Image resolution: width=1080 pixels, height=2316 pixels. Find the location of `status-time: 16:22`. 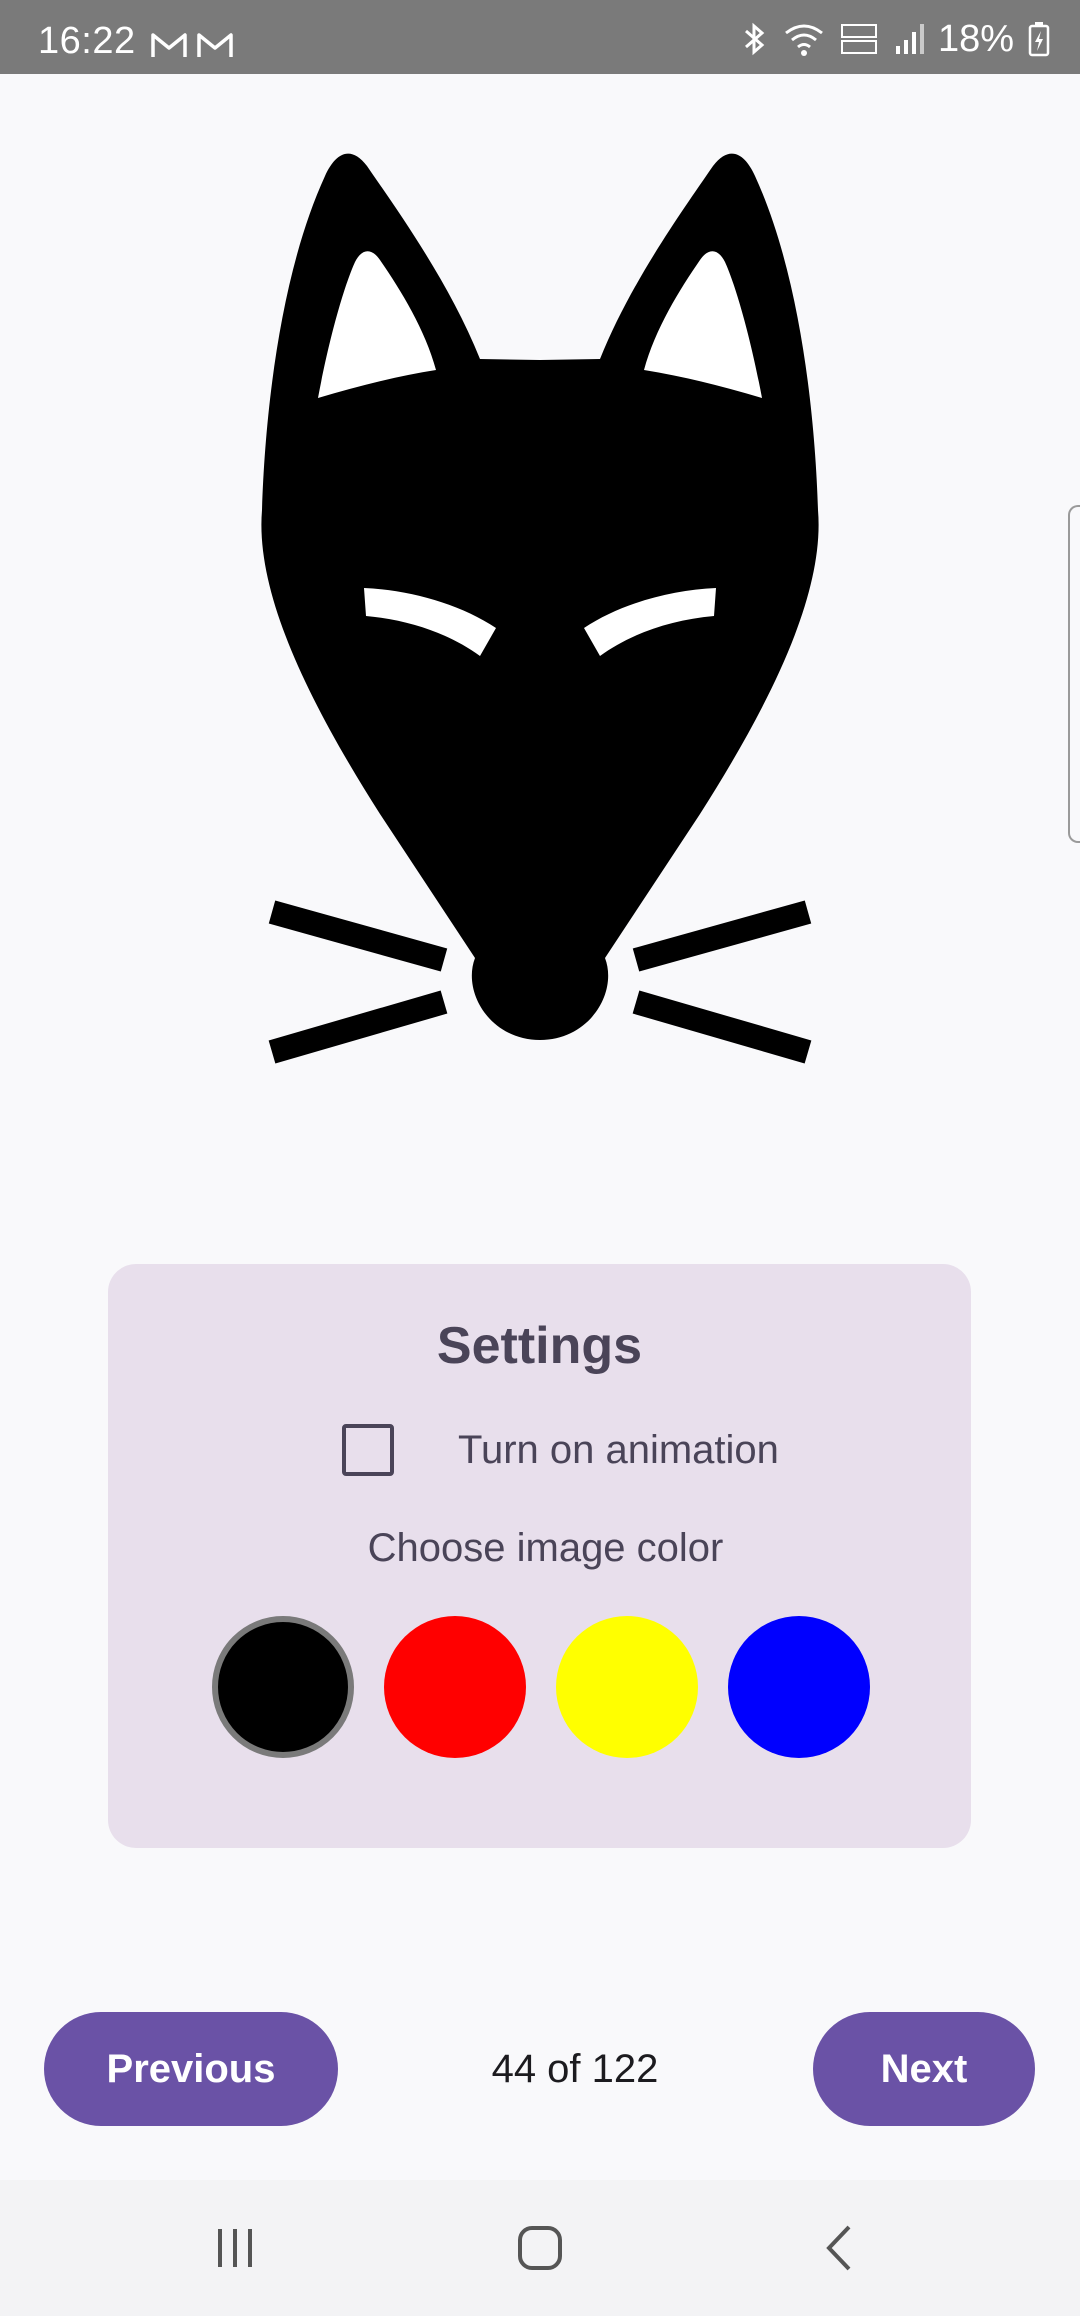

status-time: 16:22 is located at coordinates (87, 41).